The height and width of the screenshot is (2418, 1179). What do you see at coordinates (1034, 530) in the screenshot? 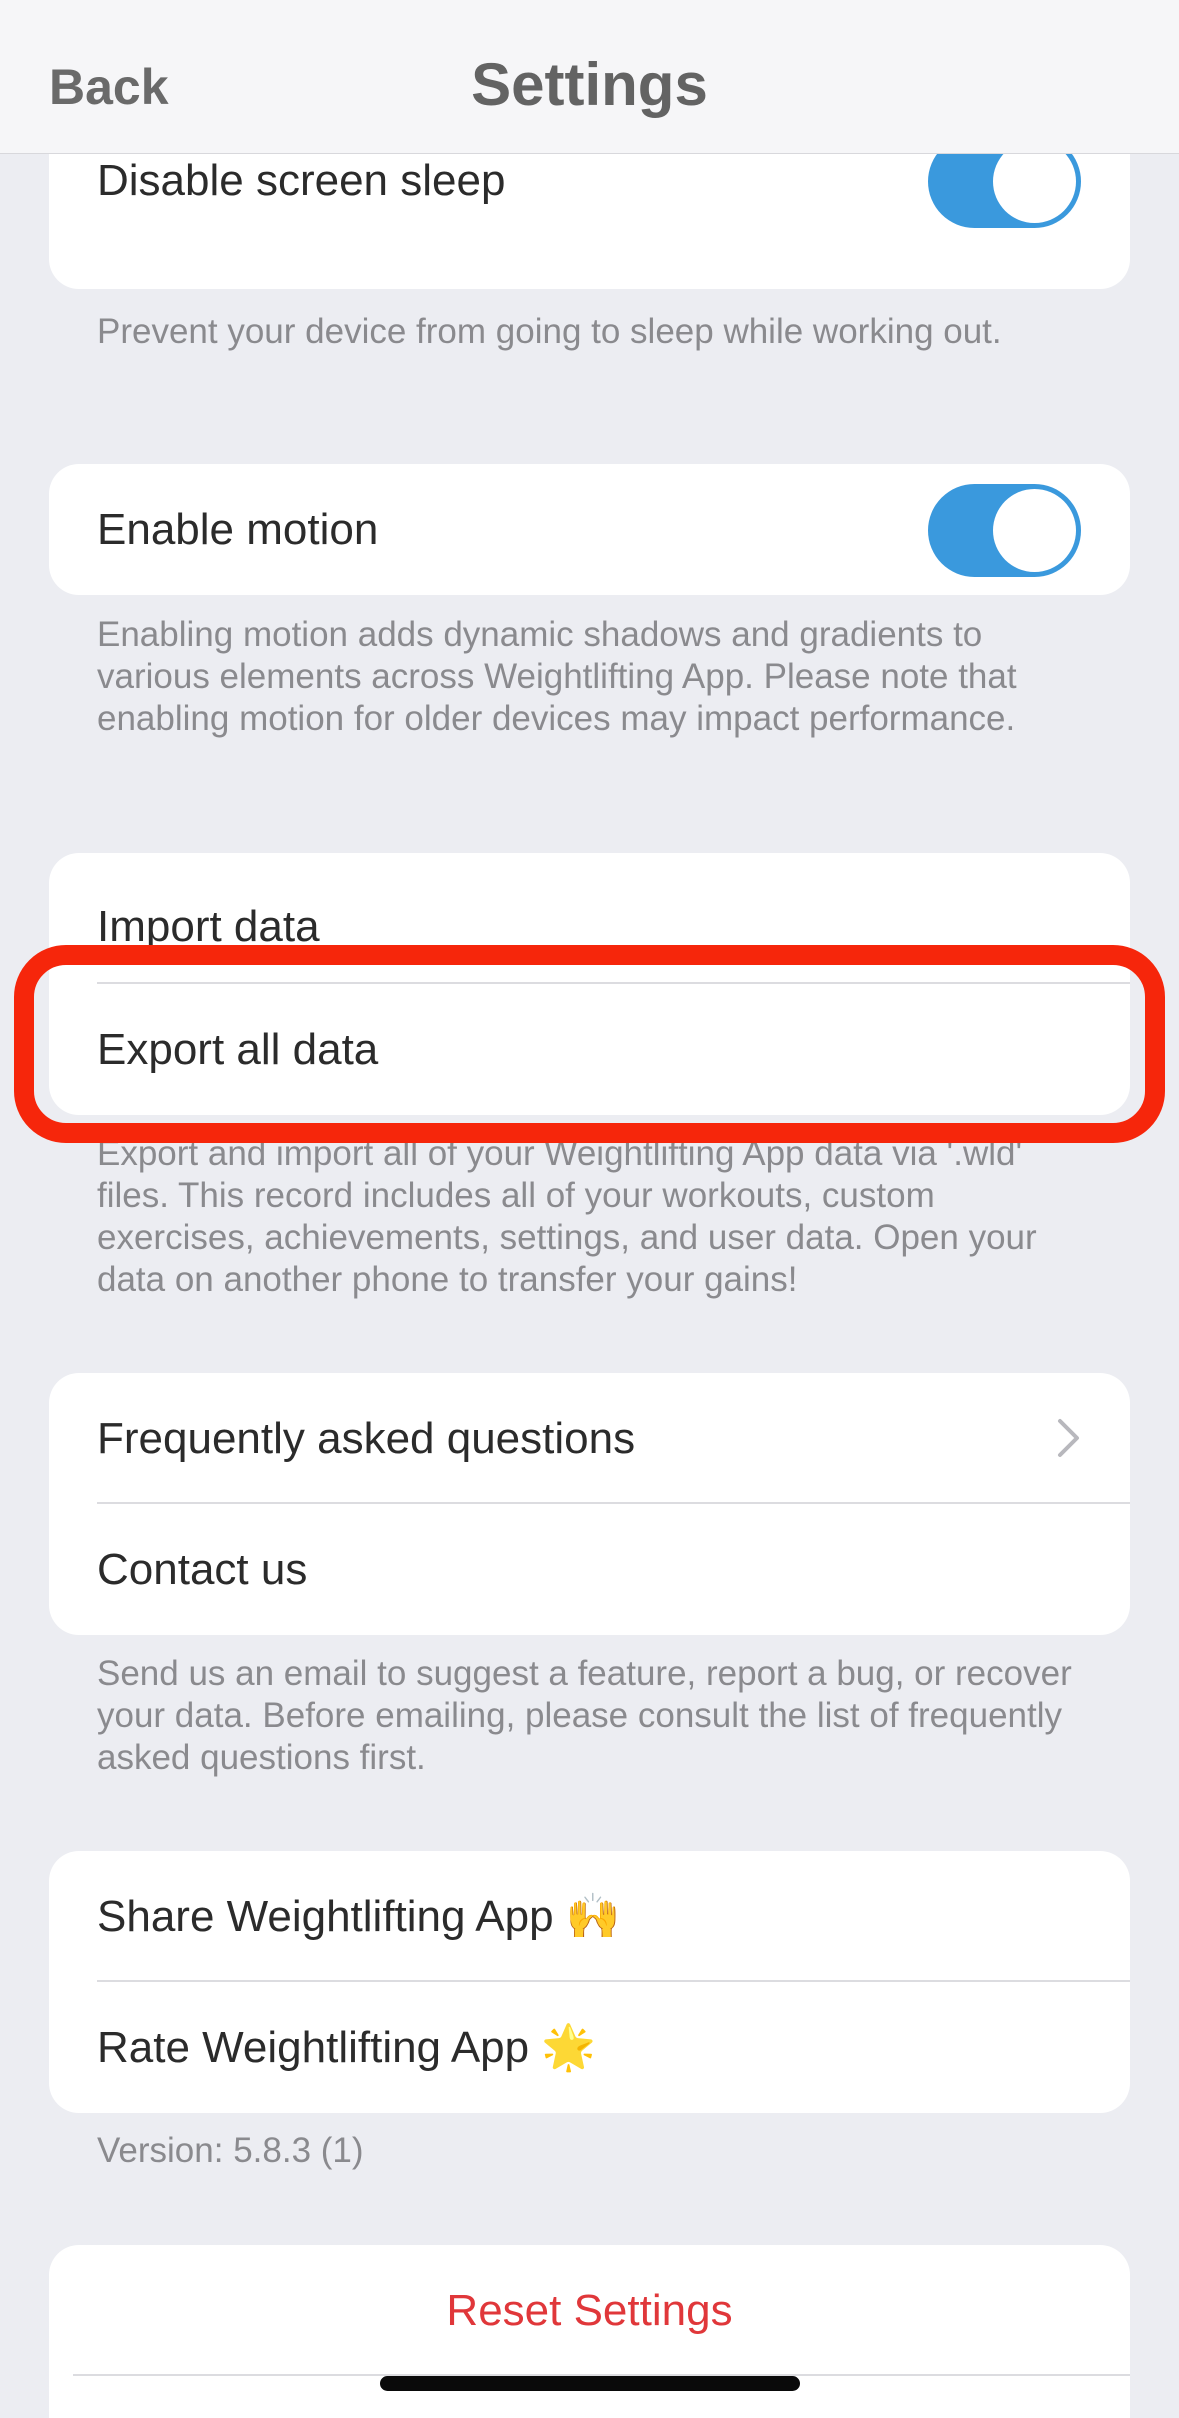
I see `toggle-knob` at bounding box center [1034, 530].